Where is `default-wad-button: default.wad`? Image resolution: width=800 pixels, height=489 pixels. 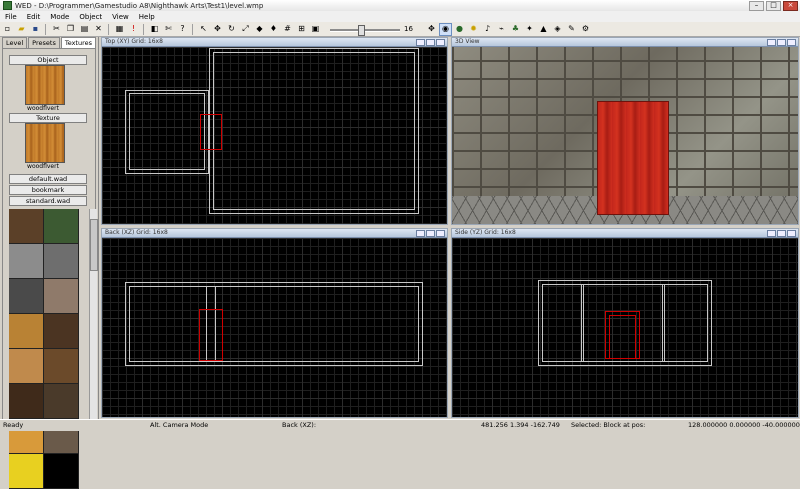 default-wad-button: default.wad is located at coordinates (48, 179).